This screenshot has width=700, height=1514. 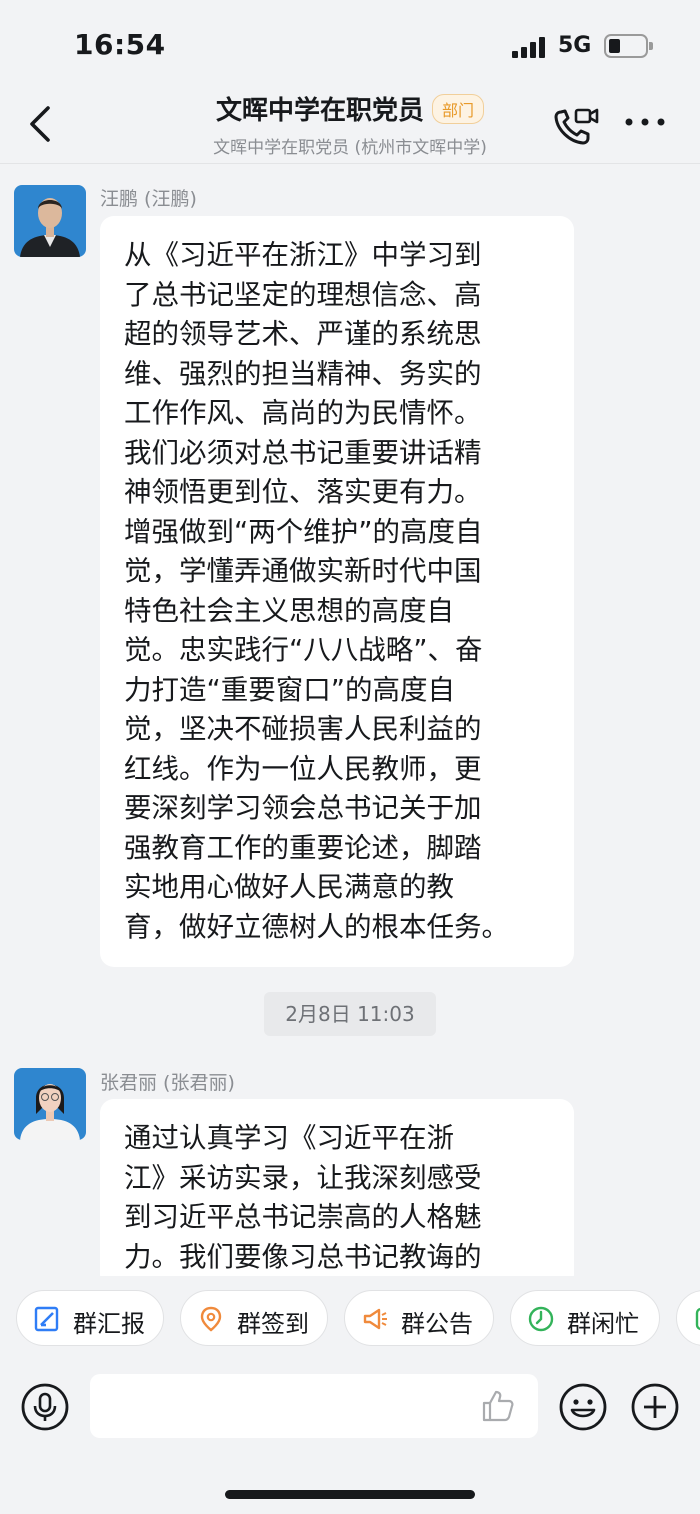 I want to click on chat-title-area: 文晖中学在职党员 部门 文晖中学在职党员 (杭州市文晖中学), so click(x=350, y=124).